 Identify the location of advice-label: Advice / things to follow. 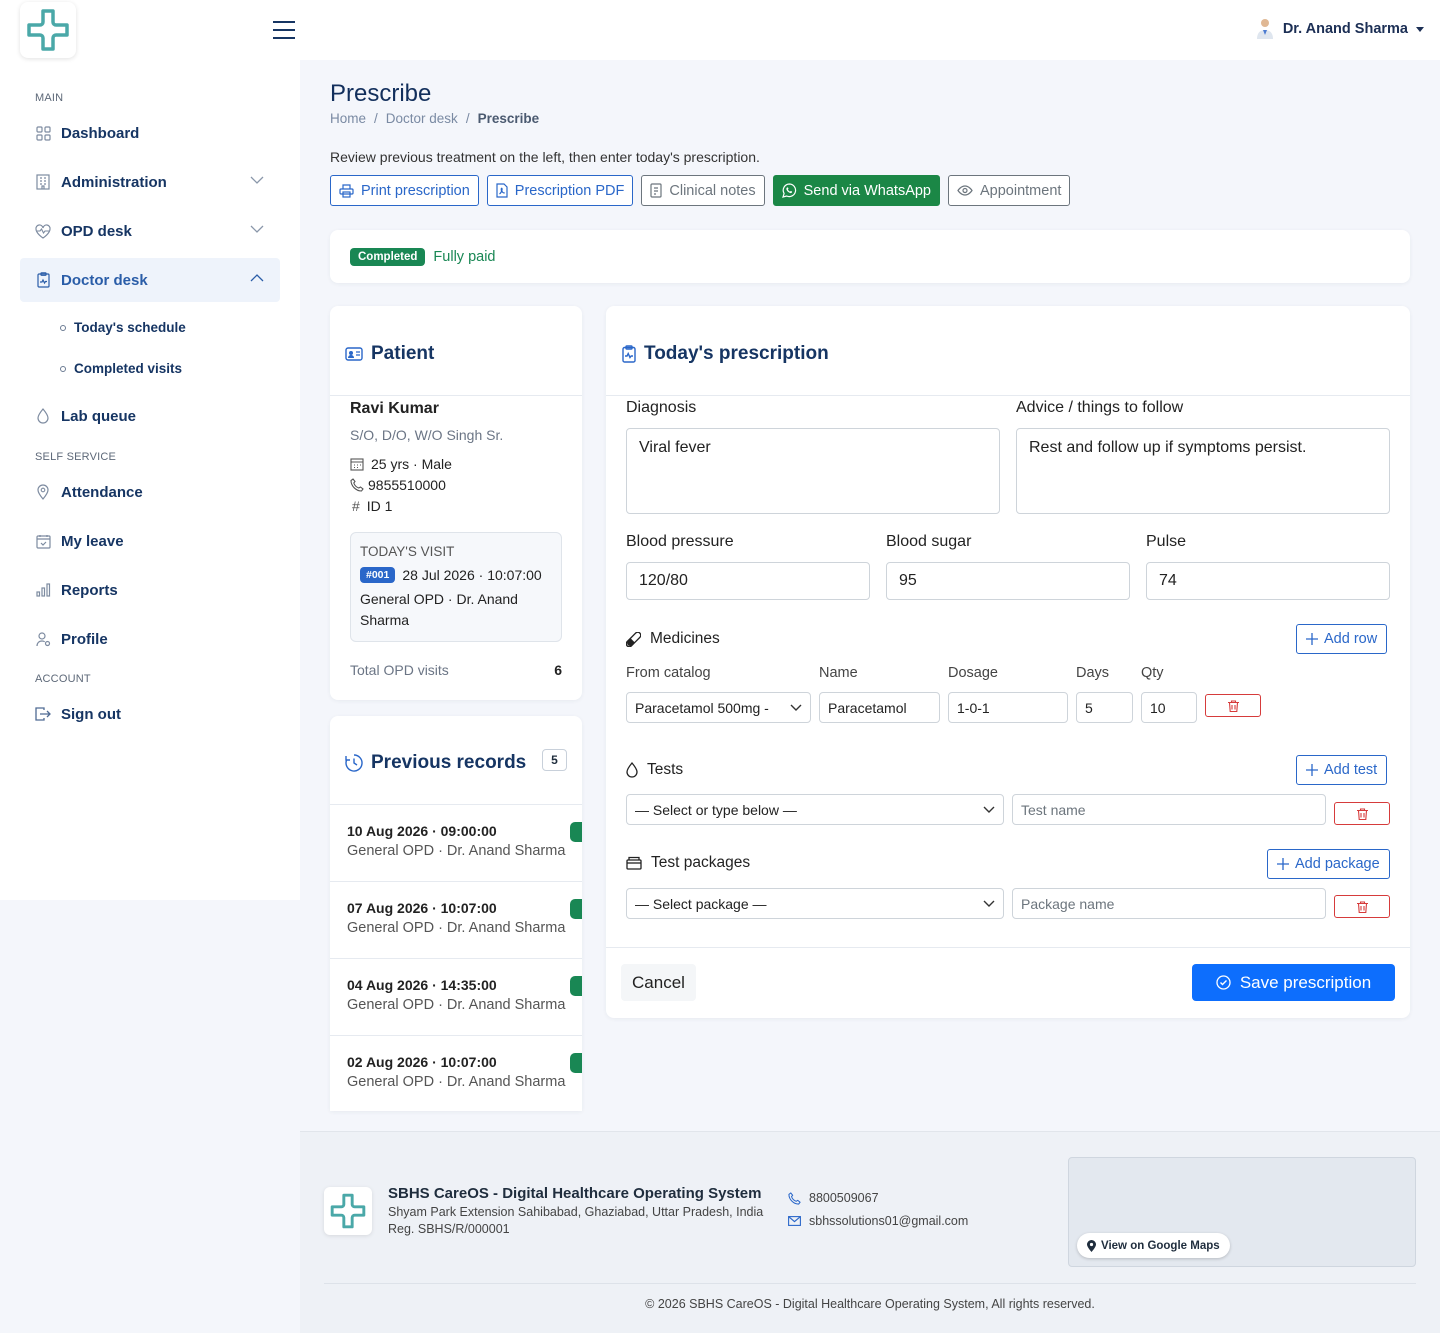
(1100, 407).